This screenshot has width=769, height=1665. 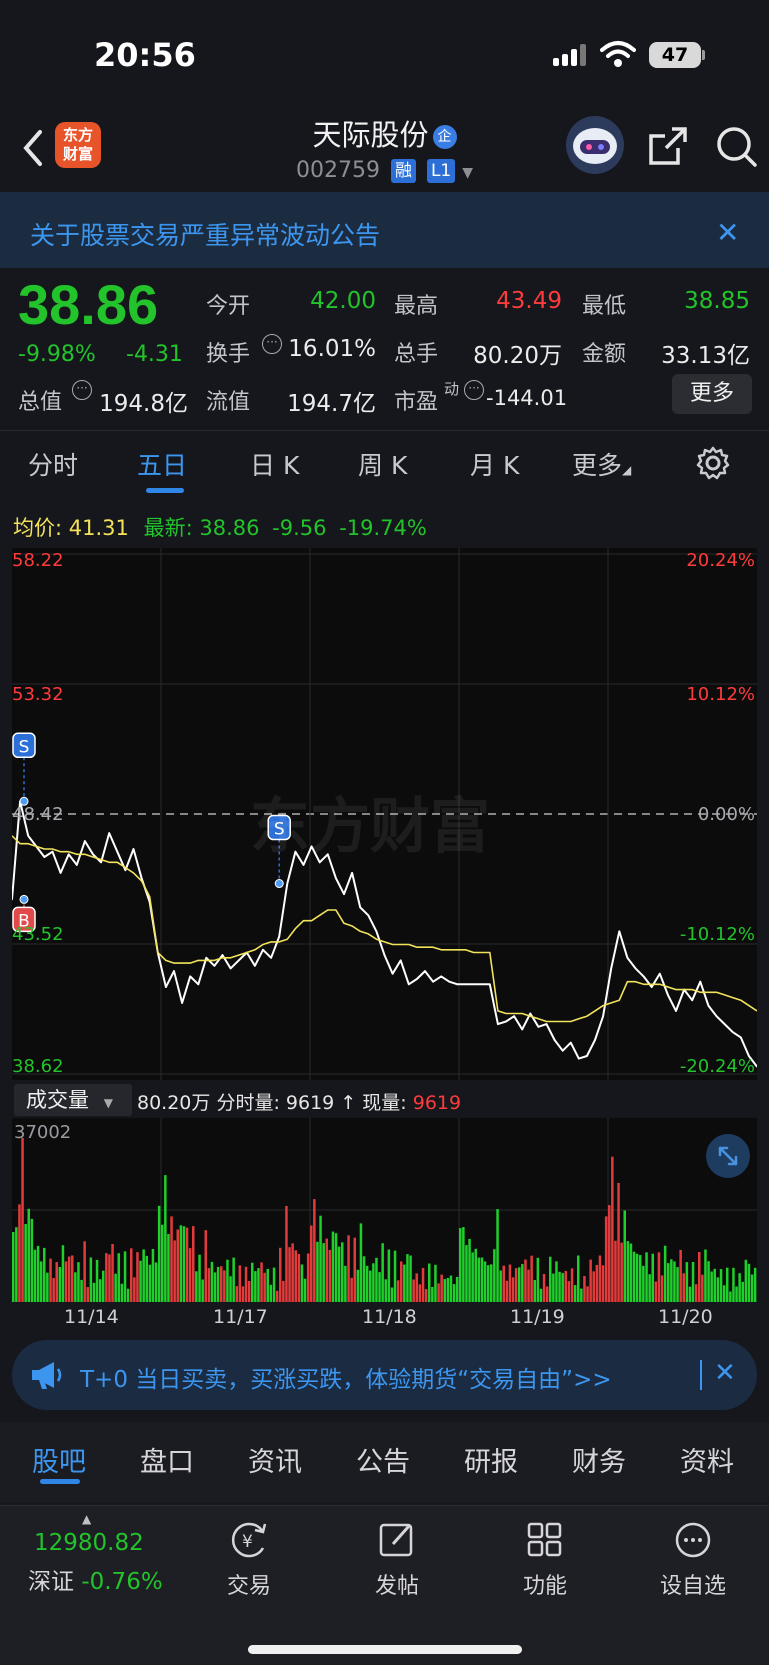 I want to click on indicator-select: 成交量 ▼, so click(x=73, y=1100).